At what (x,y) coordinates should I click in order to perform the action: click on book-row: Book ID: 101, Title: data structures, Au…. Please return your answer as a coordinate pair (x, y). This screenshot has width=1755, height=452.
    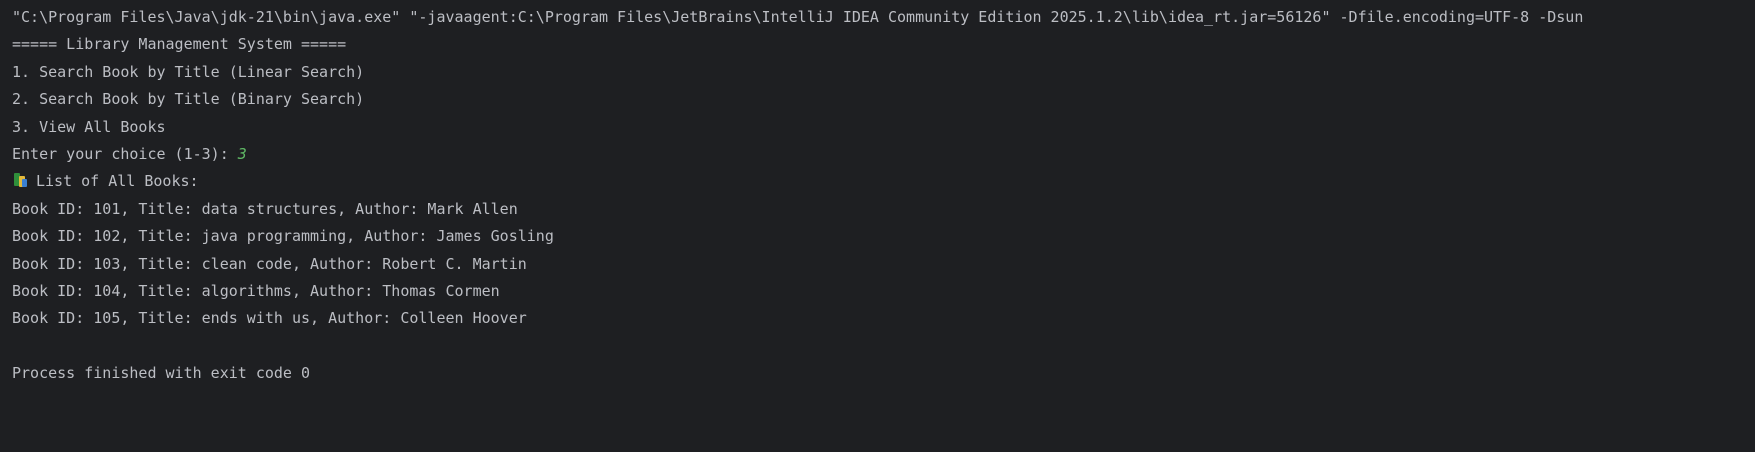
    Looking at the image, I should click on (265, 208).